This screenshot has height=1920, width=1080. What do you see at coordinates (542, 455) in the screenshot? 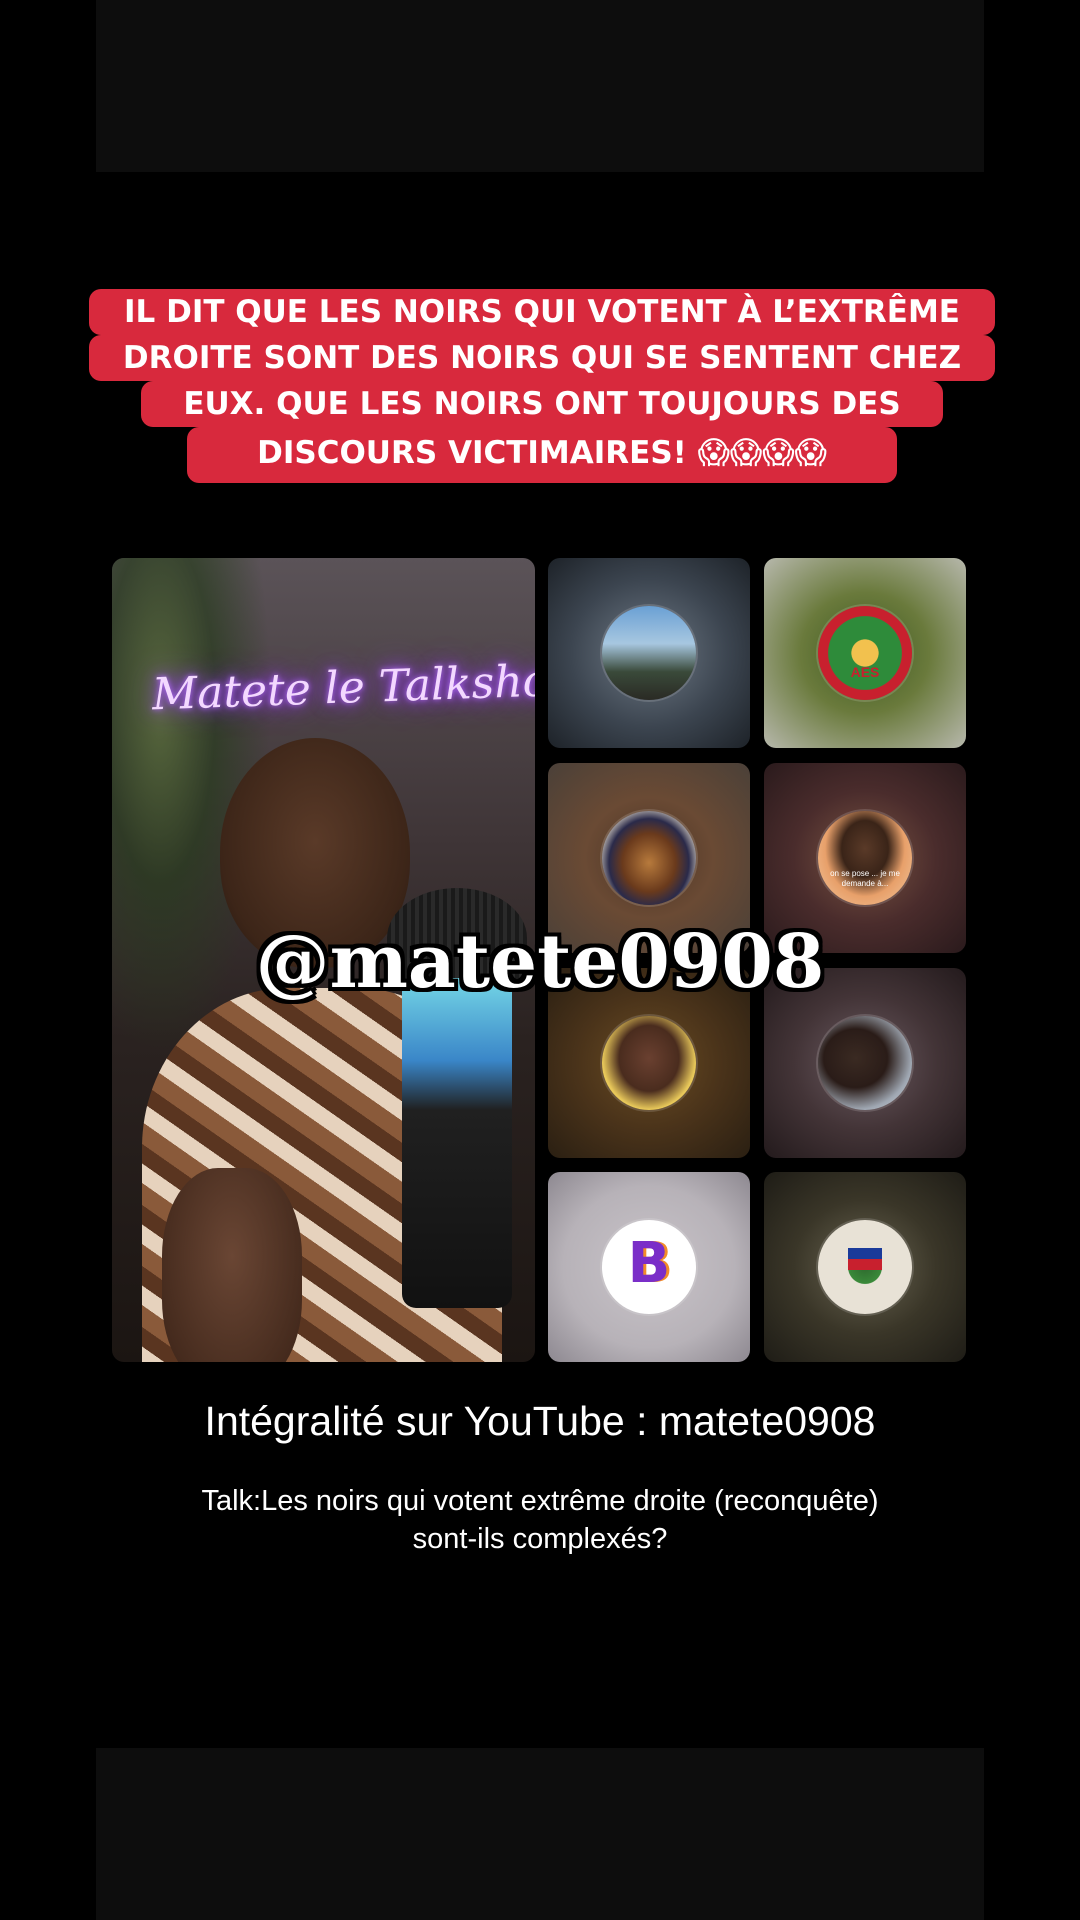
I see `banner-line: DISCOURS VICTIMAIRES! 😱😱😱😱` at bounding box center [542, 455].